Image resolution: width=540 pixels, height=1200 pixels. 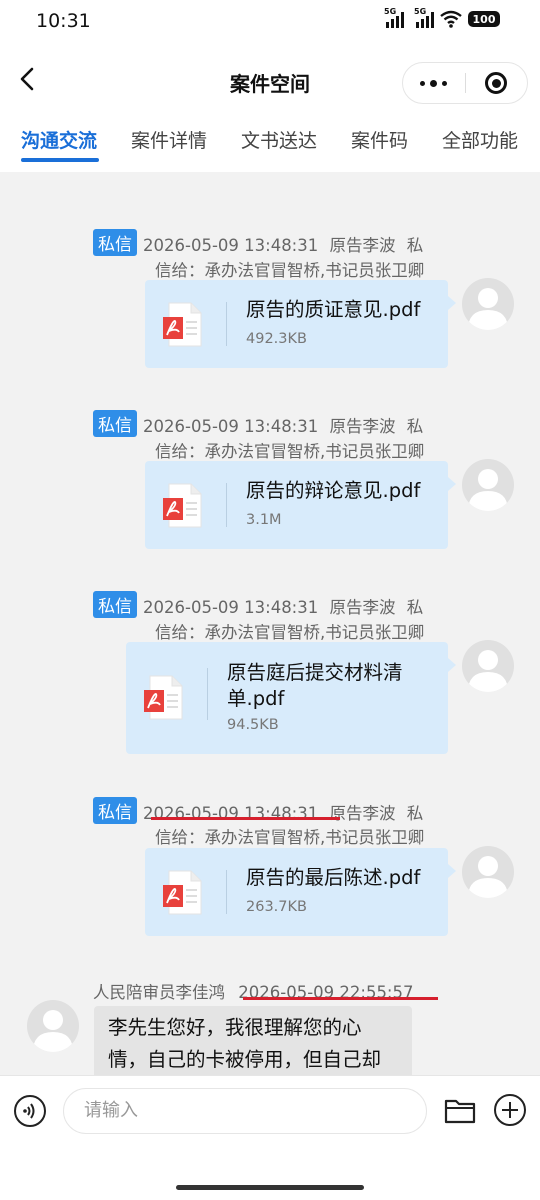 I want to click on status-icons: 5G 5G 100, so click(x=442, y=17).